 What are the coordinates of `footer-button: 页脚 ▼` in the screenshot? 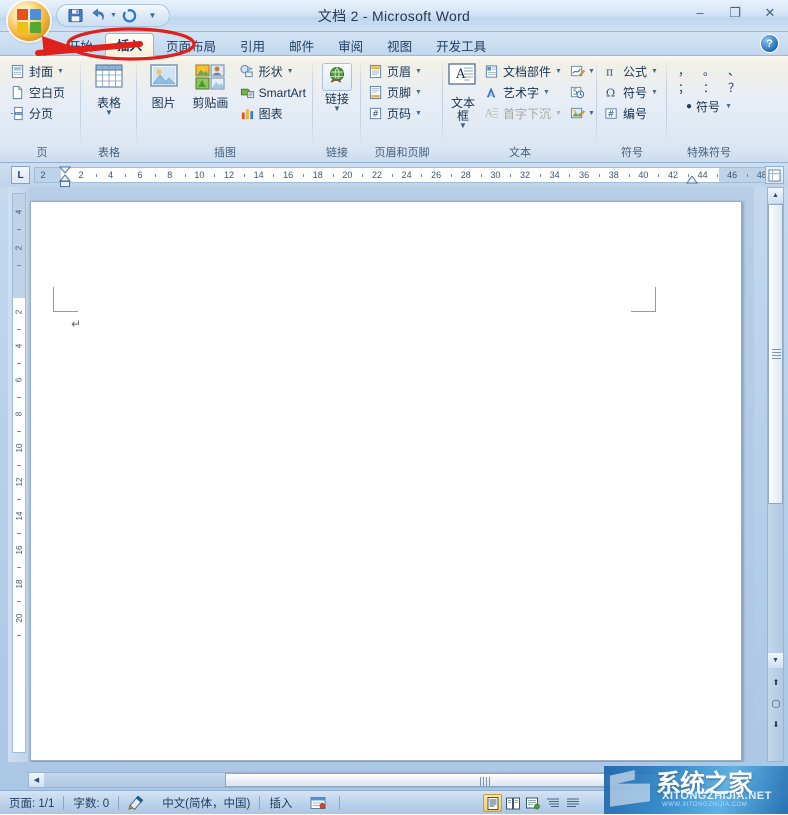 It's located at (395, 92).